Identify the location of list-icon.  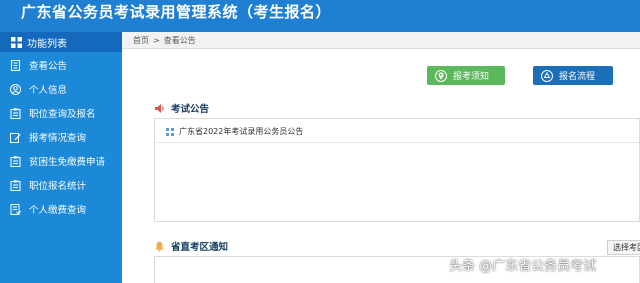
(15, 209).